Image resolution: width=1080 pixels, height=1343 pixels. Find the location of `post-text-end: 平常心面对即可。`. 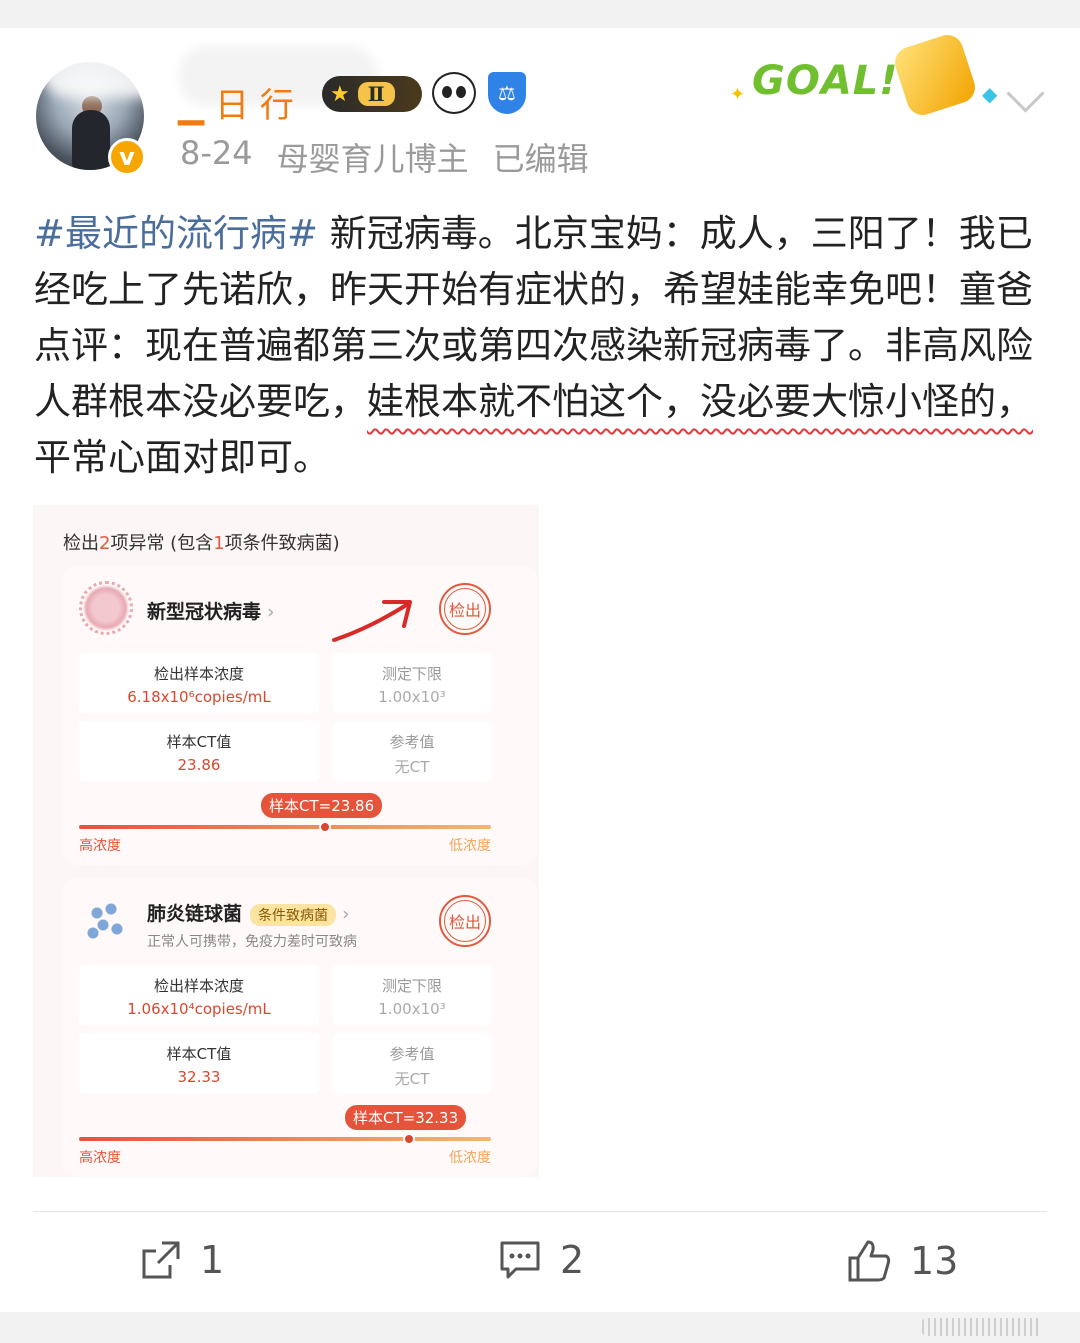

post-text-end: 平常心面对即可。 is located at coordinates (182, 457).